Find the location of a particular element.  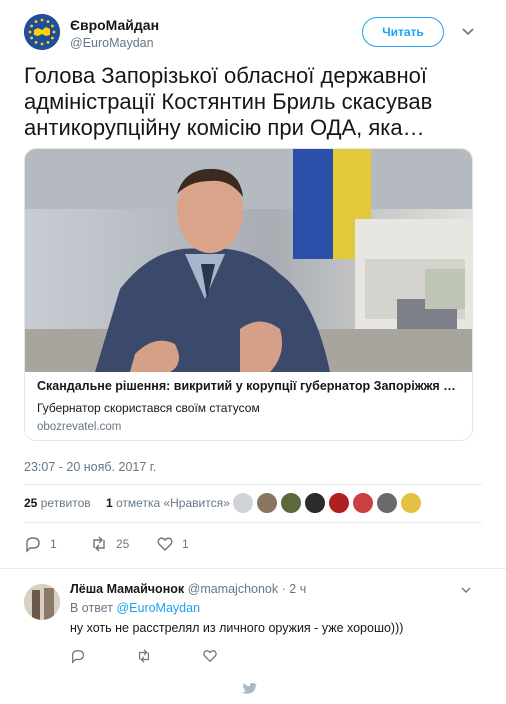

reply-like-button is located at coordinates (210, 656).